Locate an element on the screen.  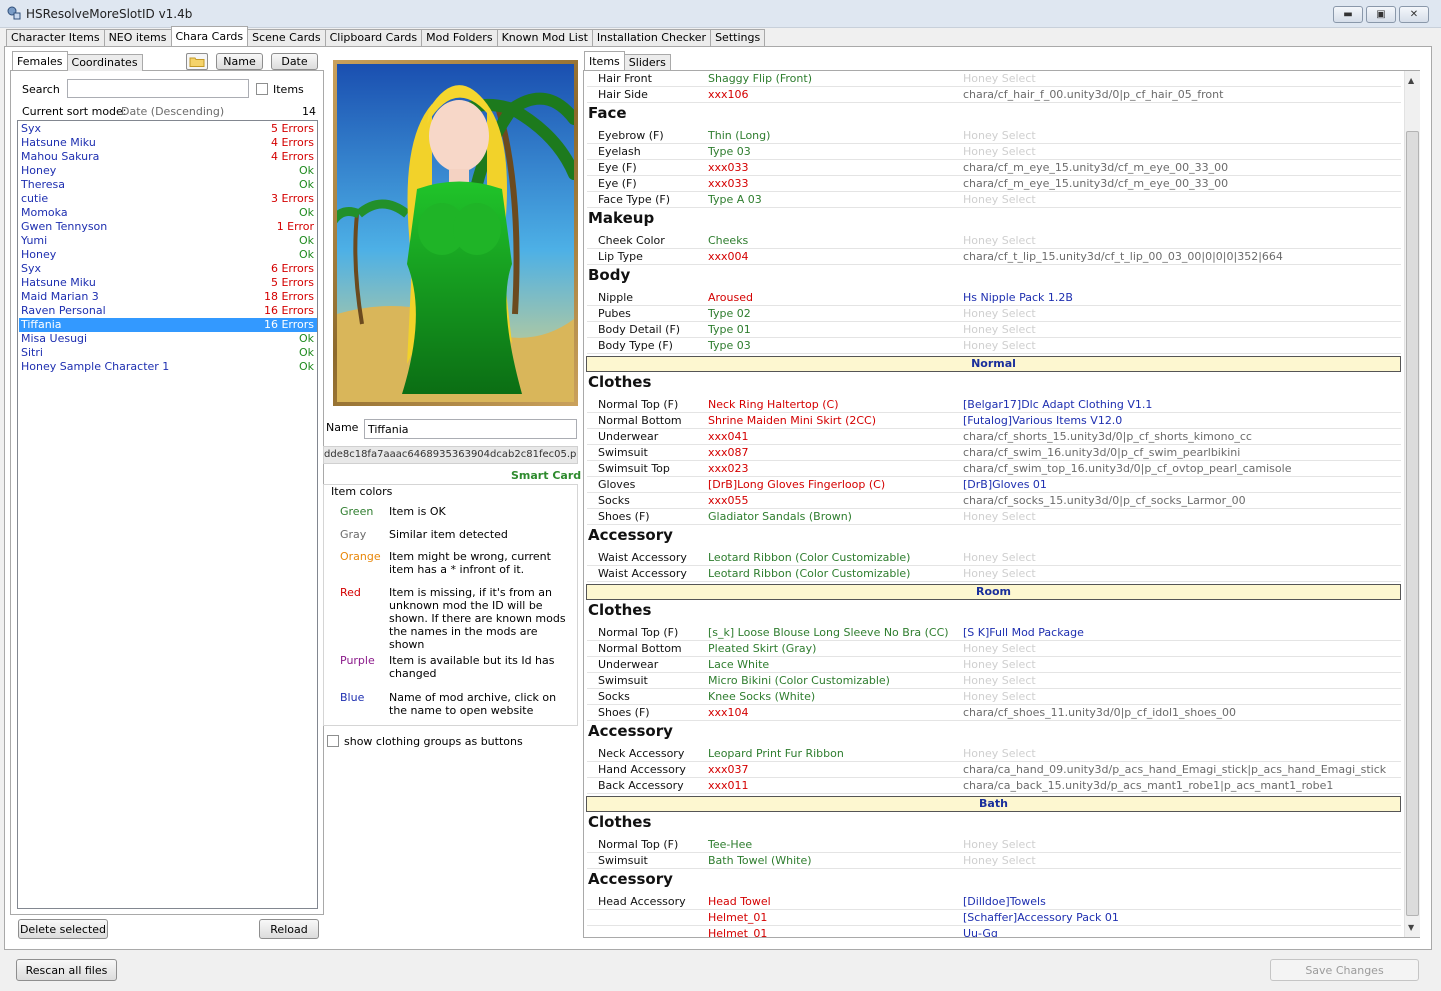
item-name: xxx033 is located at coordinates (728, 183).